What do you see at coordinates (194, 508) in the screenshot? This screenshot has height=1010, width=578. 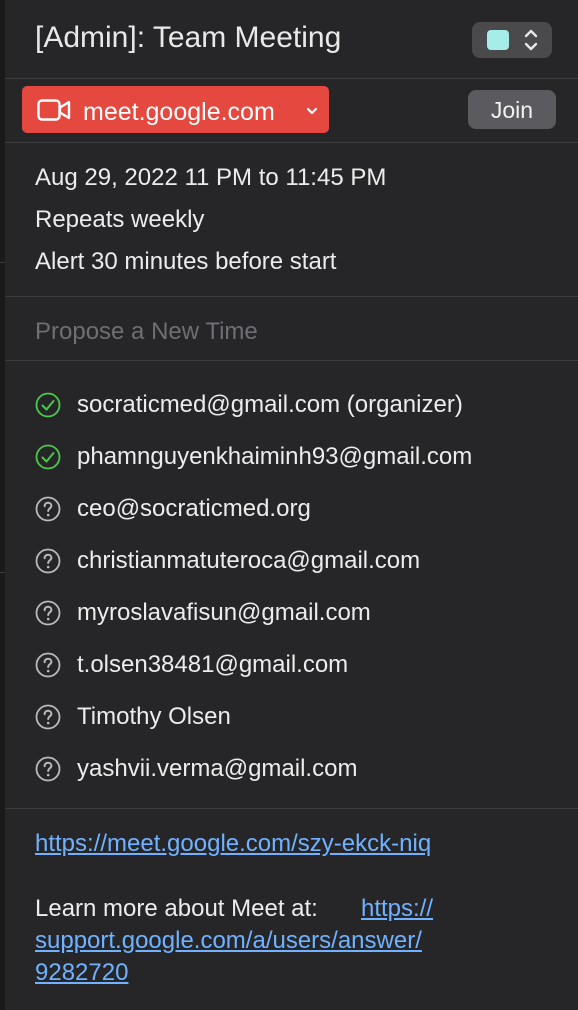 I see `attendee-label: ceo@socraticmed.org` at bounding box center [194, 508].